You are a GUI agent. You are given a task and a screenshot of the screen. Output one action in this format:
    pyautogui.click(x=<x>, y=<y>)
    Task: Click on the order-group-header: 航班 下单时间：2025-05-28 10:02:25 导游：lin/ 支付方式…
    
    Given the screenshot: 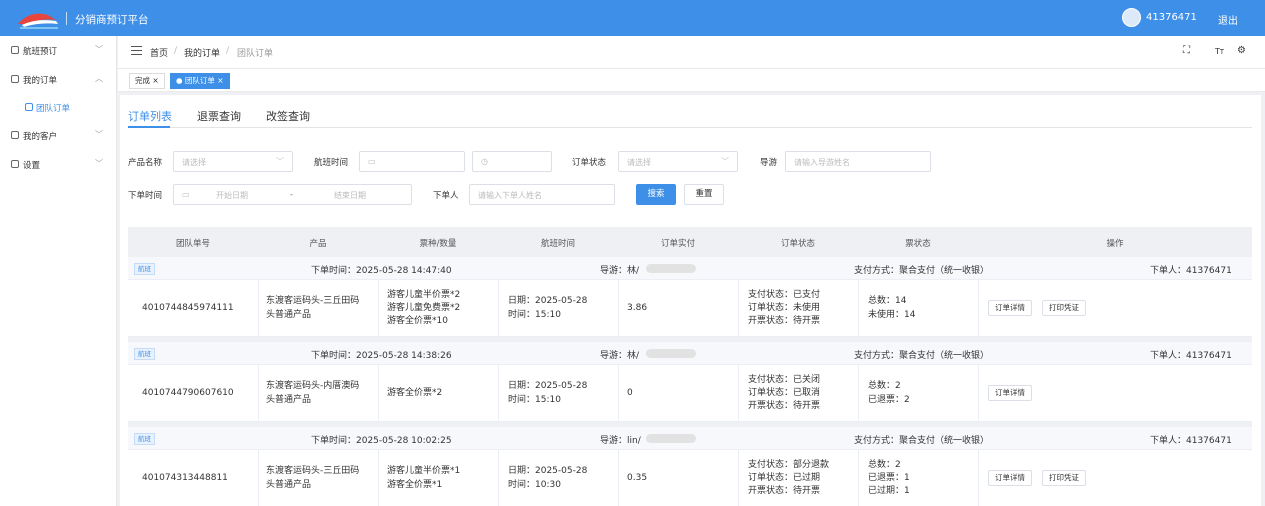 What is the action you would take?
    pyautogui.click(x=690, y=438)
    